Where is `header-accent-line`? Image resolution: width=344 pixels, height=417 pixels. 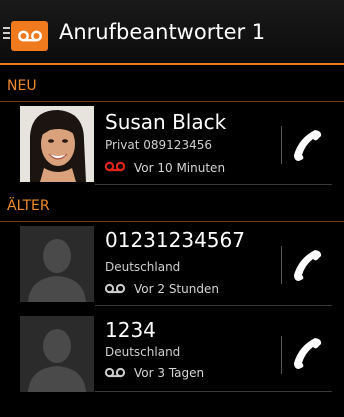
header-accent-line is located at coordinates (172, 64).